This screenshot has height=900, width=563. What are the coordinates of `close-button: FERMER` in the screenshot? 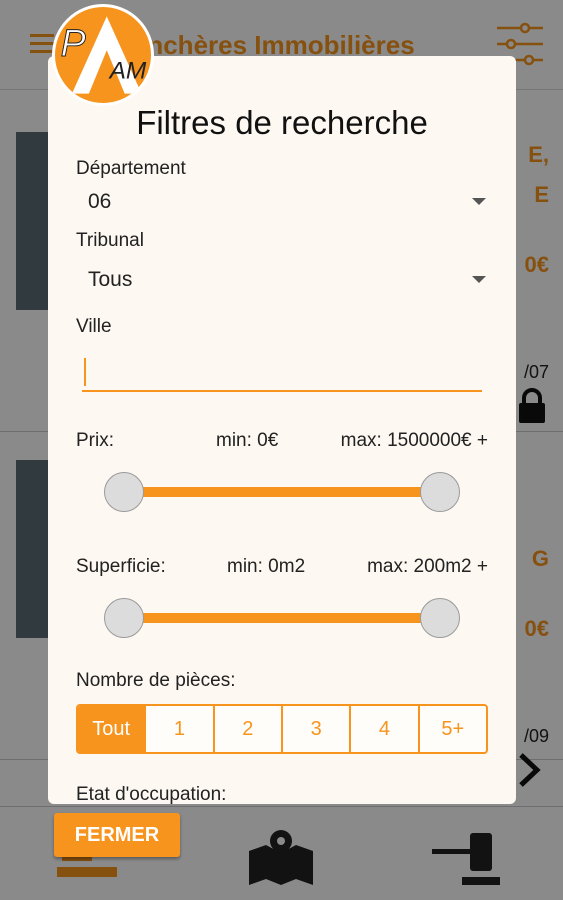 It's located at (117, 835).